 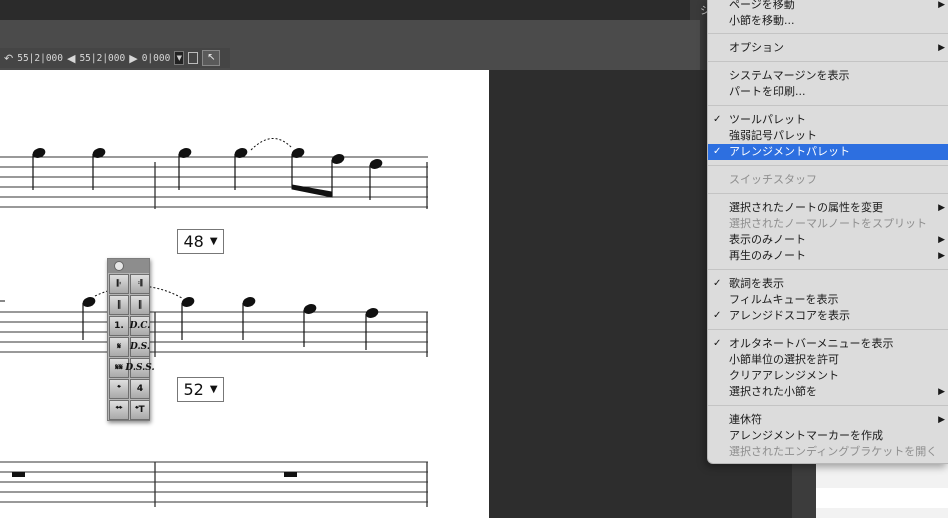 I want to click on measure-number-box: 48 ▼, so click(x=200, y=241).